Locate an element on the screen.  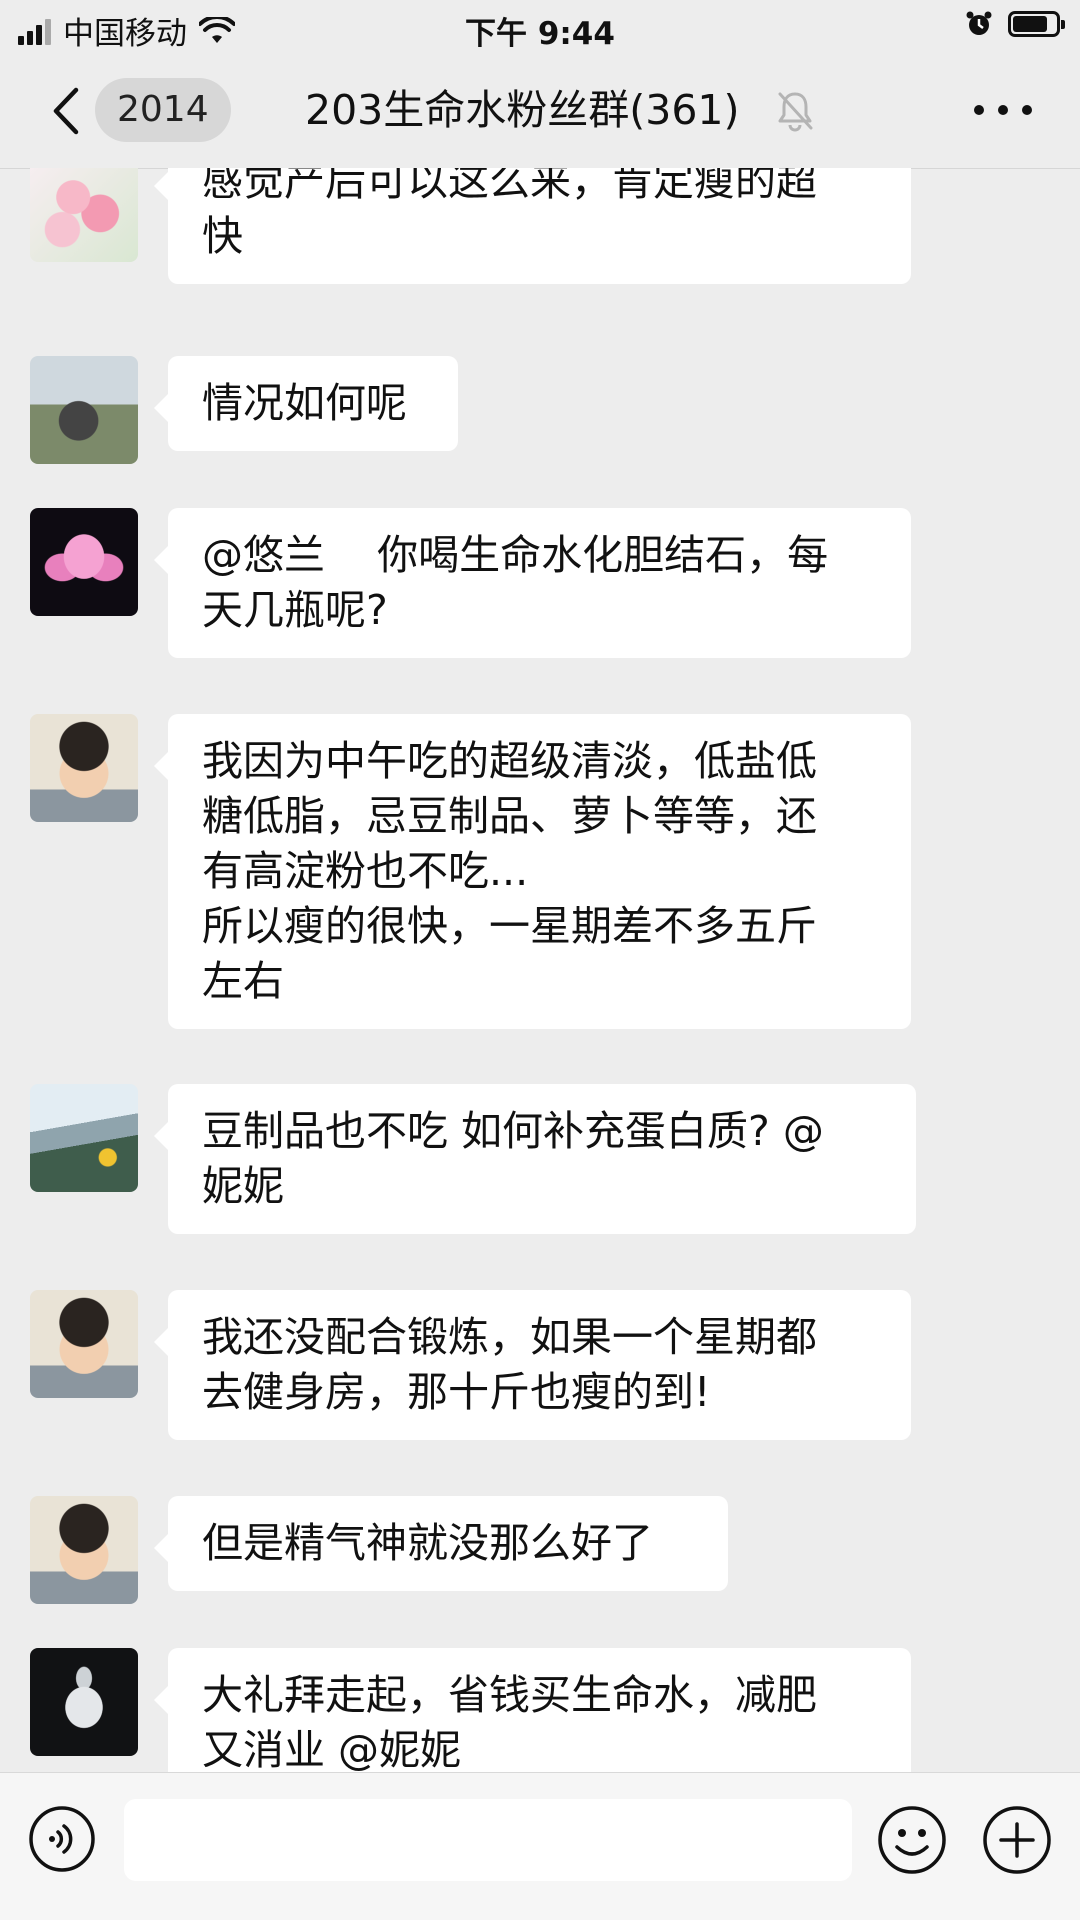
lotus-avatar is located at coordinates (84, 562).